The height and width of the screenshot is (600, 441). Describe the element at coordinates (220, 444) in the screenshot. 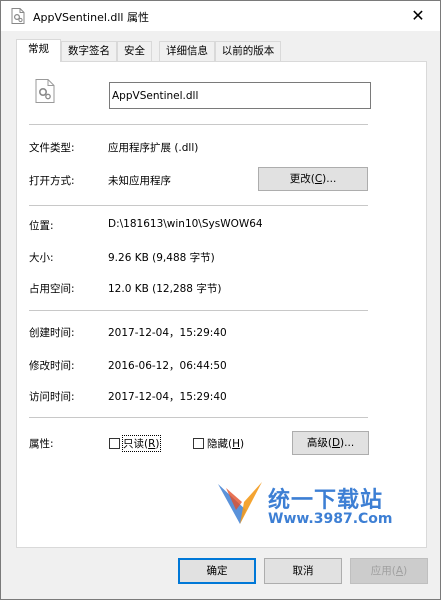

I see `hidden-text: 隐藏(` at that location.